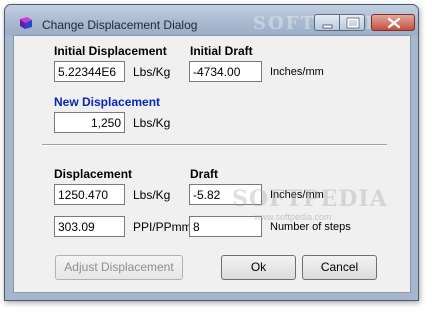  What do you see at coordinates (119, 267) in the screenshot?
I see `adjust-displacement-button: Adjust Displacement` at bounding box center [119, 267].